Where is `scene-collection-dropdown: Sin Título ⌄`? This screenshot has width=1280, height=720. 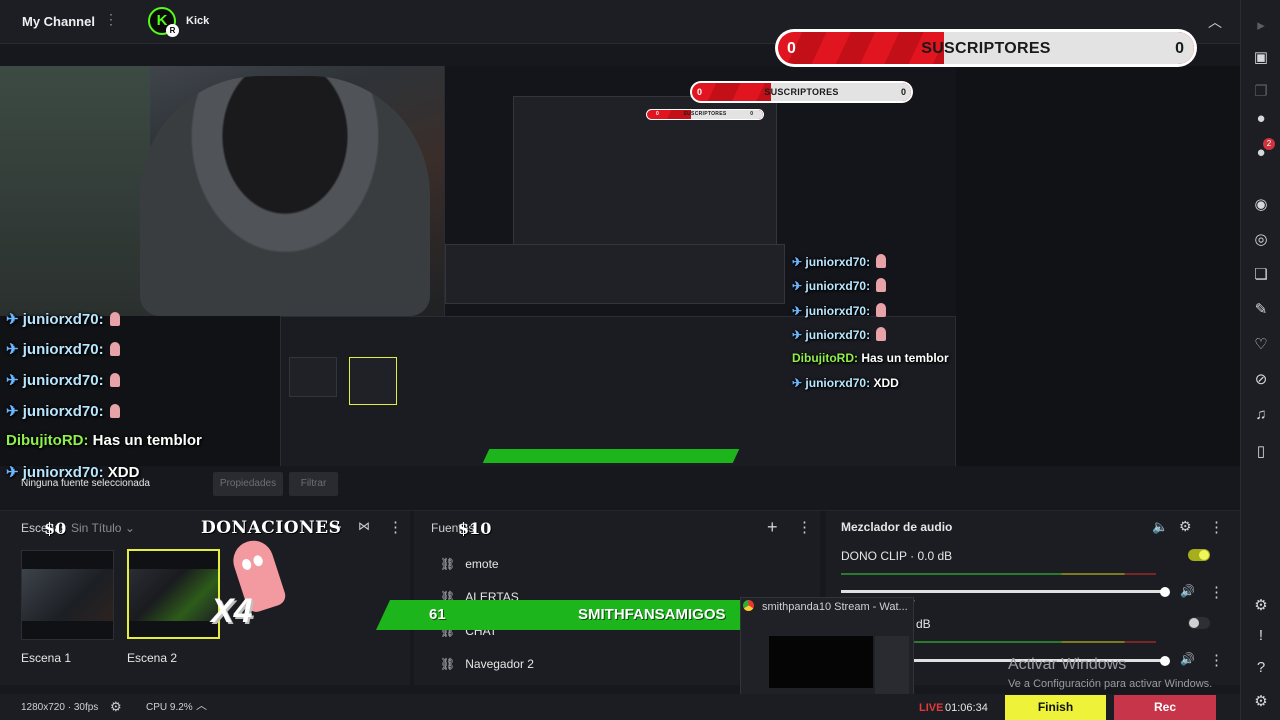 scene-collection-dropdown: Sin Título ⌄ is located at coordinates (103, 528).